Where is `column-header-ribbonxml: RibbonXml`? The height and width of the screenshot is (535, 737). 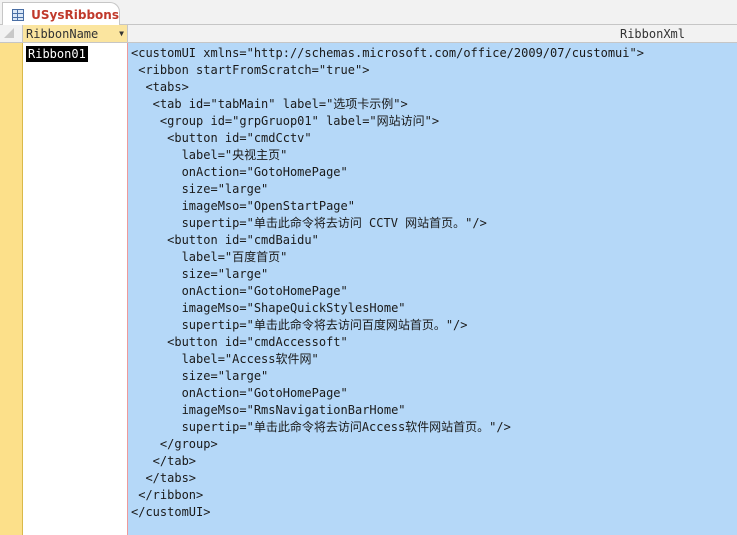 column-header-ribbonxml: RibbonXml is located at coordinates (432, 34).